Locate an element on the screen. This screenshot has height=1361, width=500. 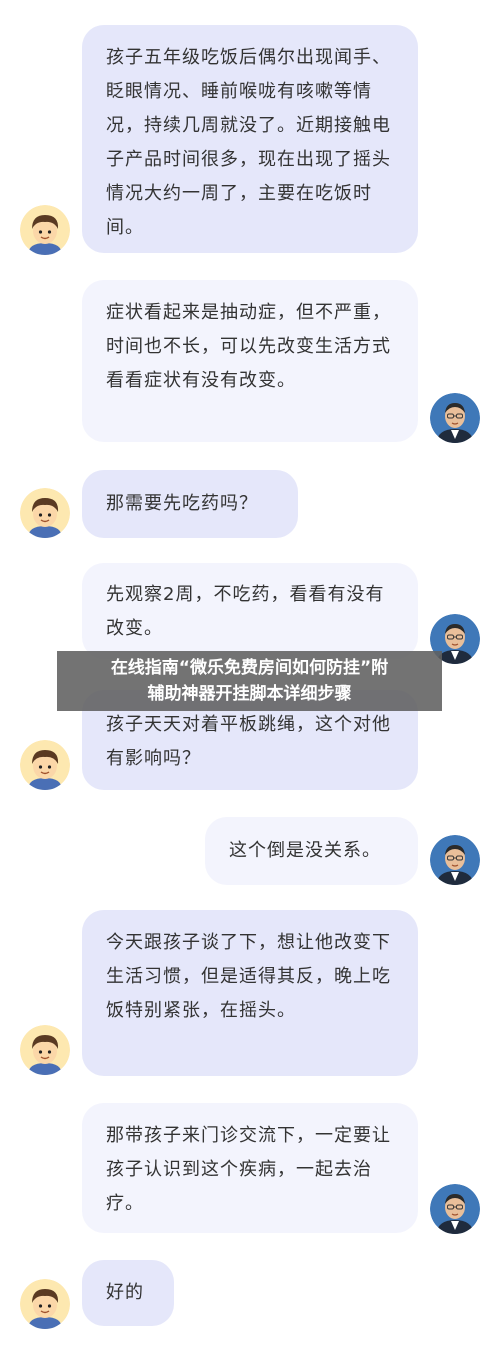
chat-bubble-doctor: 症状看起来是抽动症，但不严重，时间也不长，可以先改变生活方式看看症状有没有改变。 is located at coordinates (250, 361).